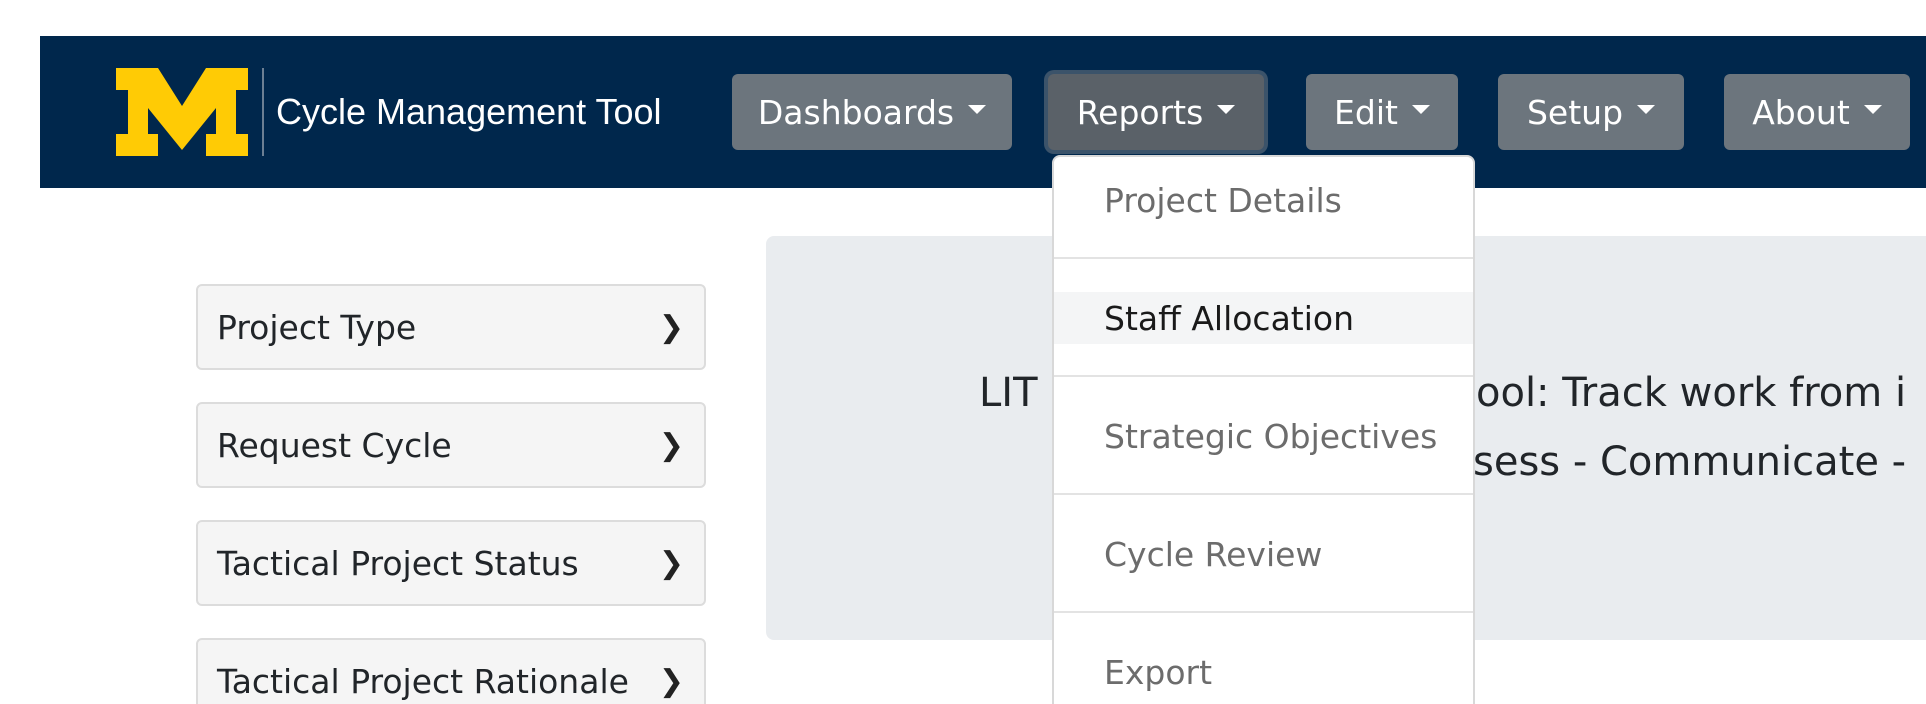 The image size is (1926, 704). What do you see at coordinates (1366, 112) in the screenshot?
I see `edit-label: Edit` at bounding box center [1366, 112].